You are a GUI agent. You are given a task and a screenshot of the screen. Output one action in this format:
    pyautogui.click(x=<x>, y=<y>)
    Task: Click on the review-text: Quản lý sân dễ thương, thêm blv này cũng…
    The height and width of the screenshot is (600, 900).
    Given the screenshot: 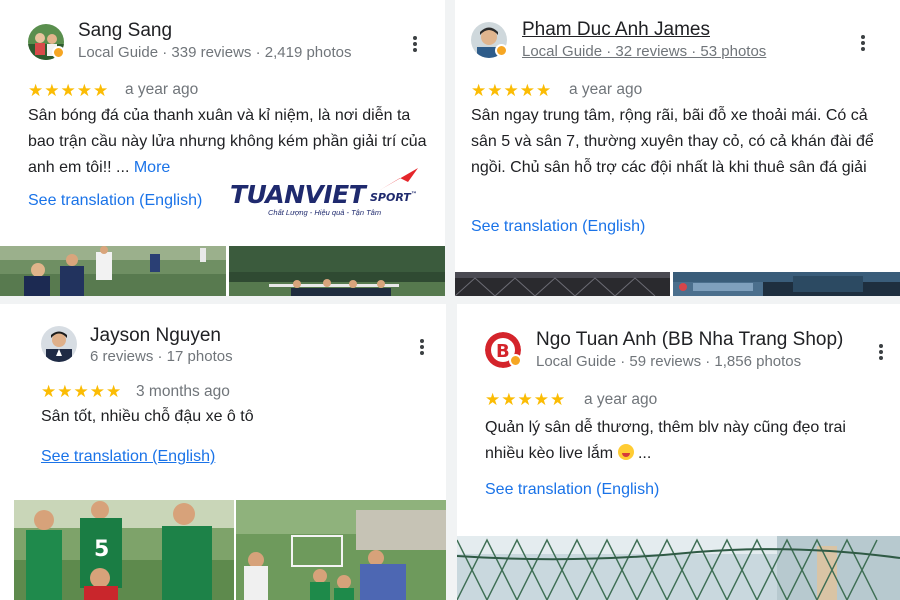 What is the action you would take?
    pyautogui.click(x=677, y=441)
    